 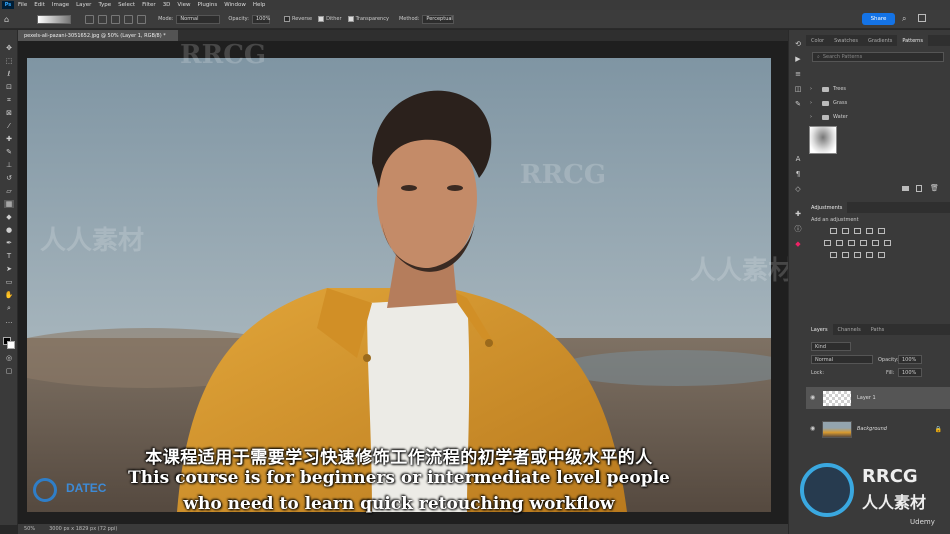 What do you see at coordinates (833, 231) in the screenshot?
I see `brightness-icon` at bounding box center [833, 231].